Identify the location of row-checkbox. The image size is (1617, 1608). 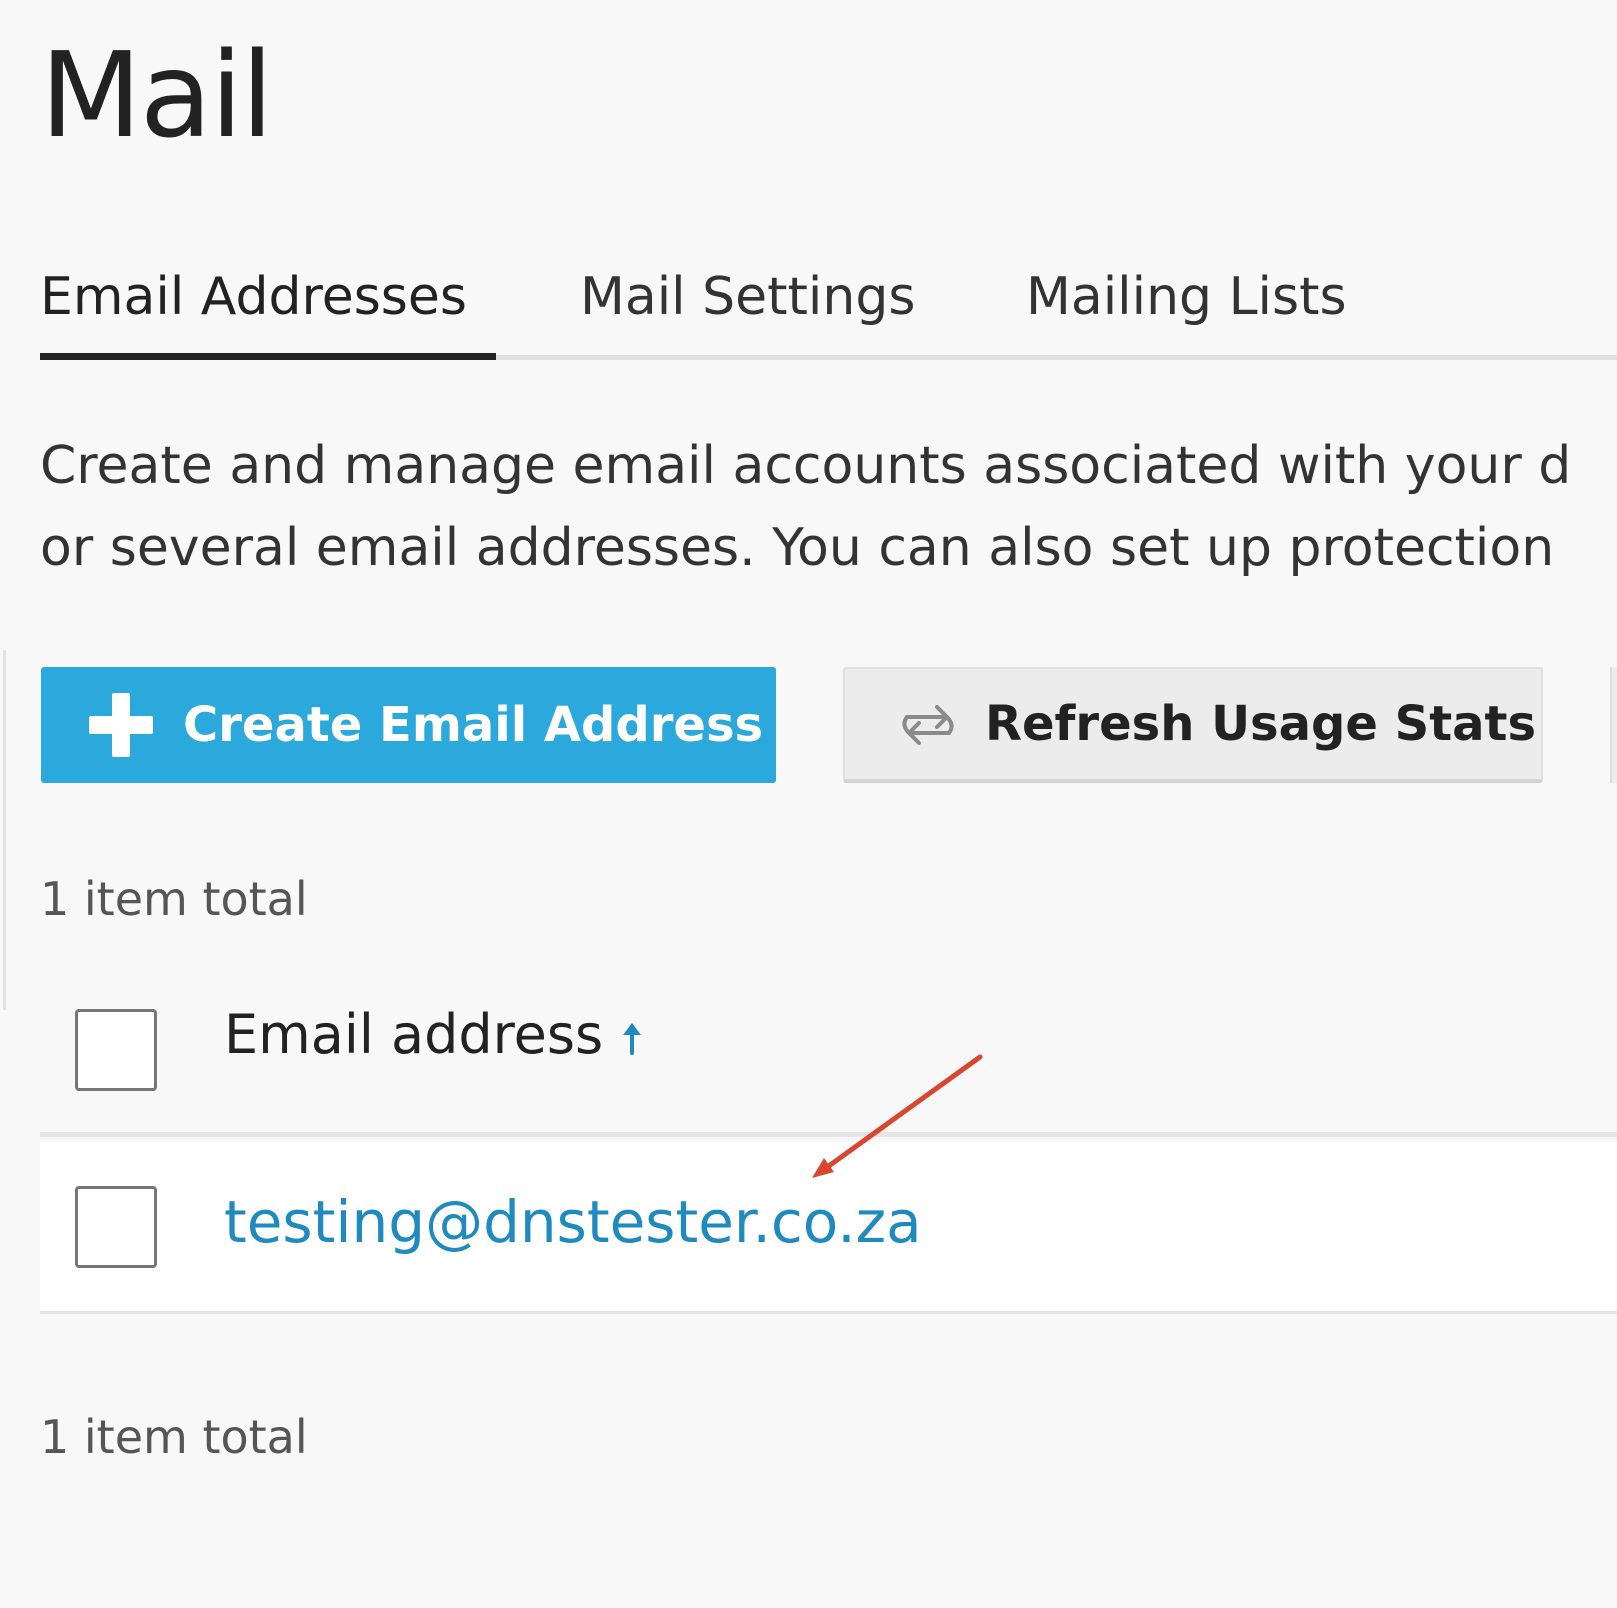
(116, 1227).